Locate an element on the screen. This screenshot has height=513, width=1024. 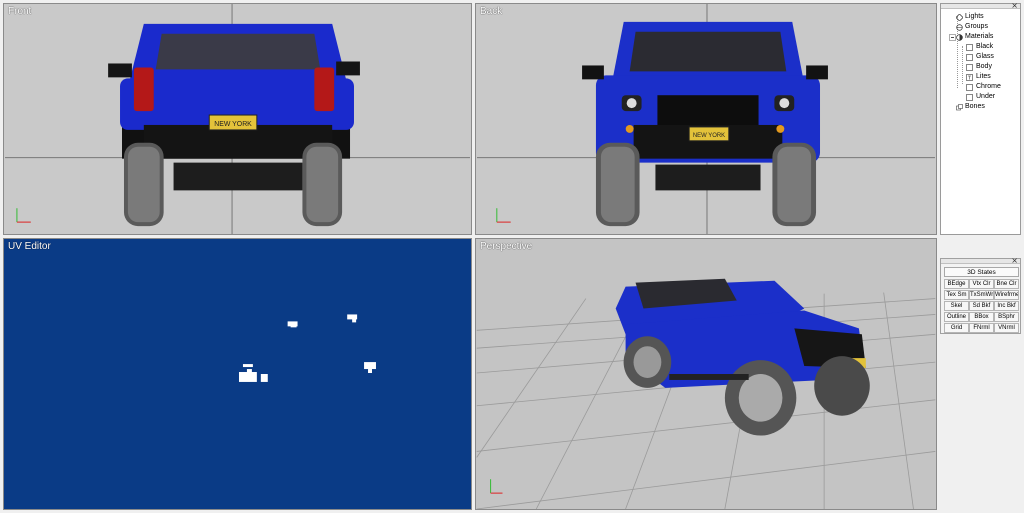
truck-rear-model: NEW YORK is located at coordinates (234, 125).